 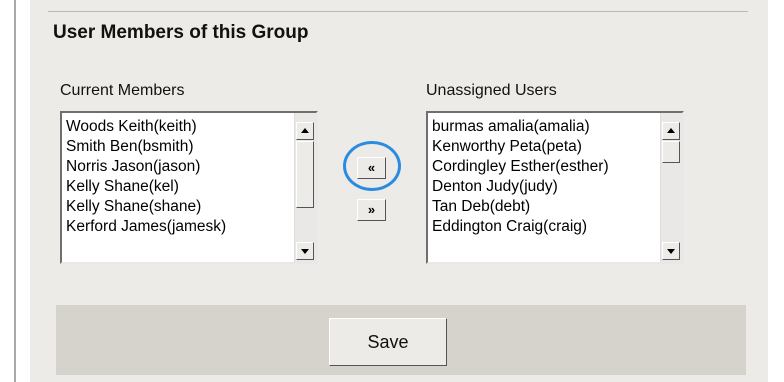 I want to click on list-item: Norris Jason(jason), so click(x=180, y=167).